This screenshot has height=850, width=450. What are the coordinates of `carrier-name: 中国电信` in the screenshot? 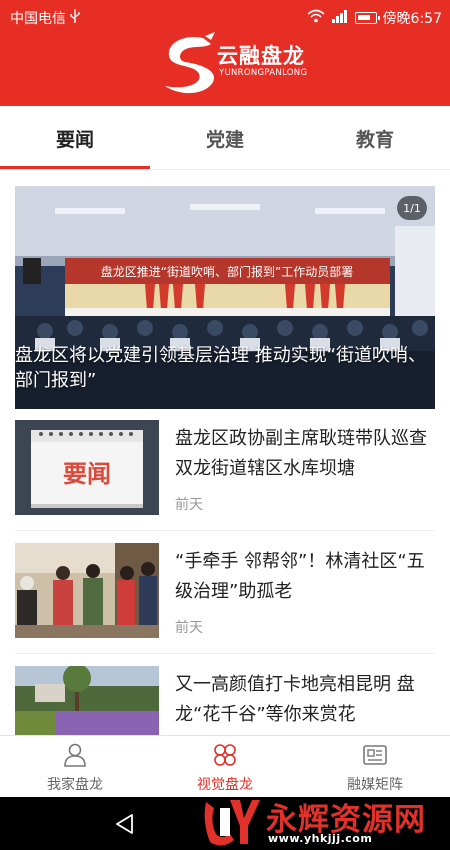 It's located at (38, 19).